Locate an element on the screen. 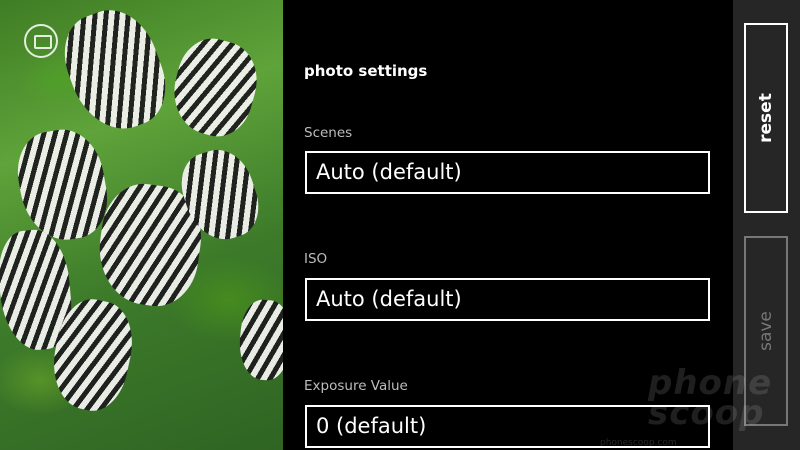 This screenshot has width=800, height=450. reset-button: reset is located at coordinates (766, 118).